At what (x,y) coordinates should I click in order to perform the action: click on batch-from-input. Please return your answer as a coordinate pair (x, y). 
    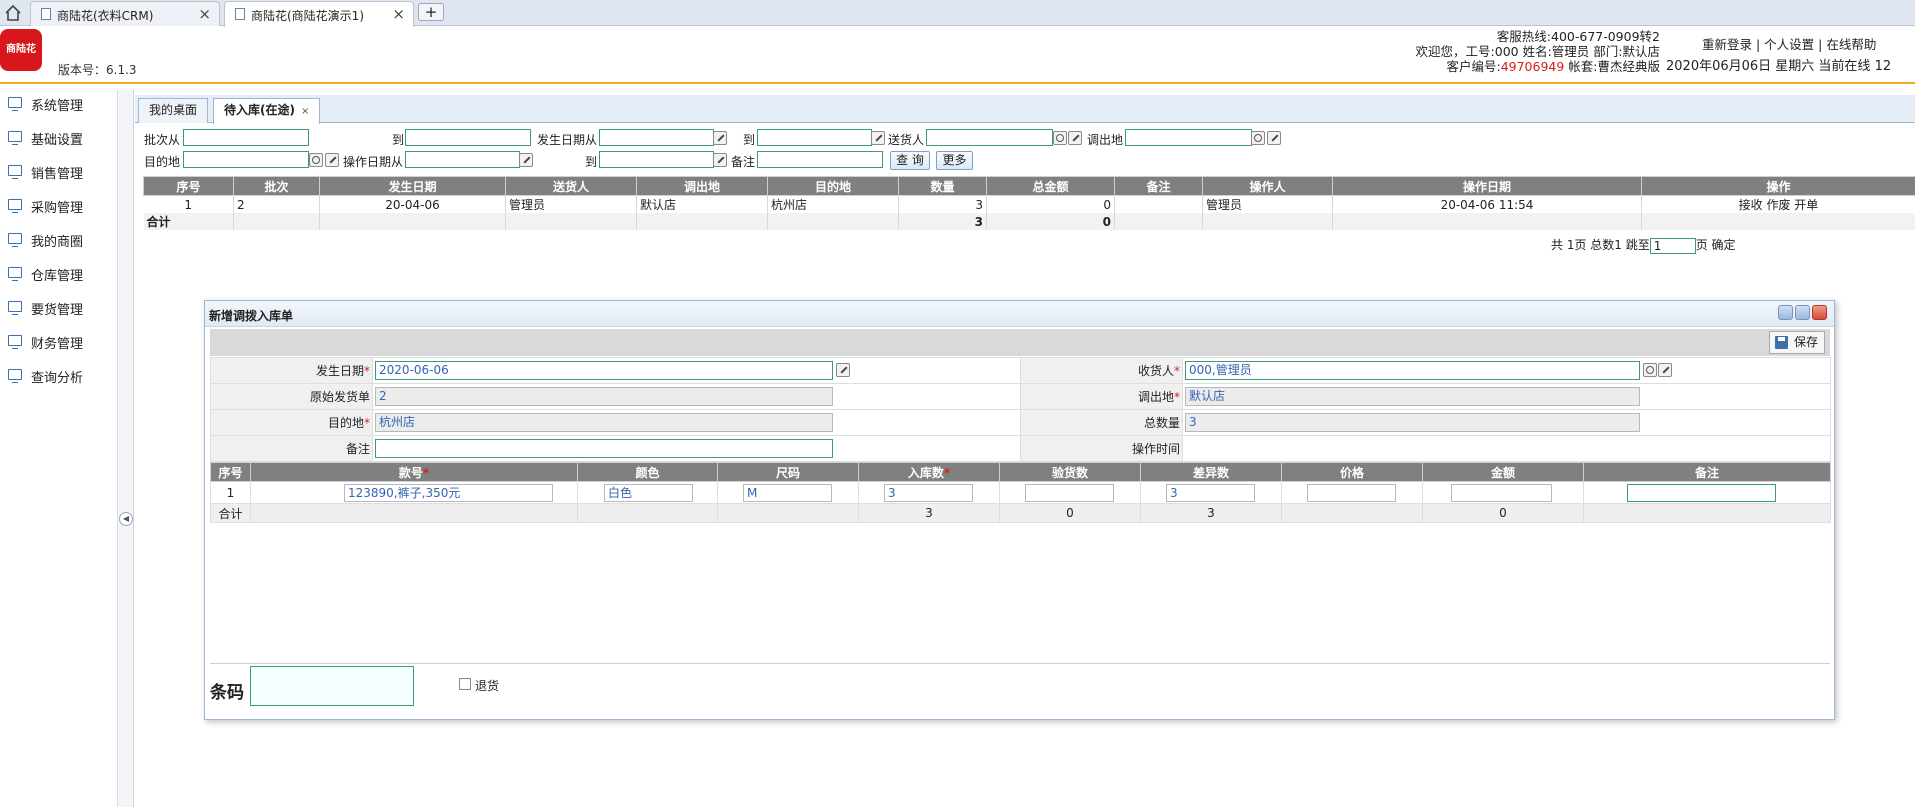
    Looking at the image, I should click on (246, 137).